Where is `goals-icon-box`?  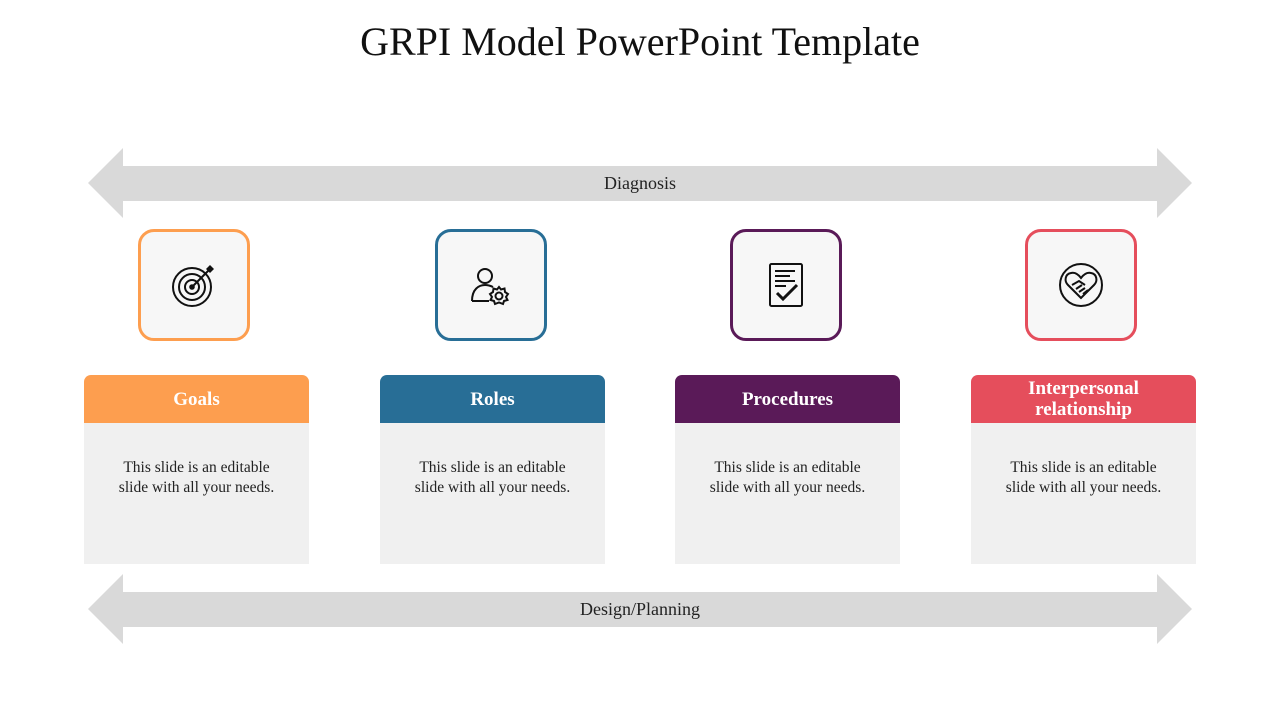
goals-icon-box is located at coordinates (194, 285).